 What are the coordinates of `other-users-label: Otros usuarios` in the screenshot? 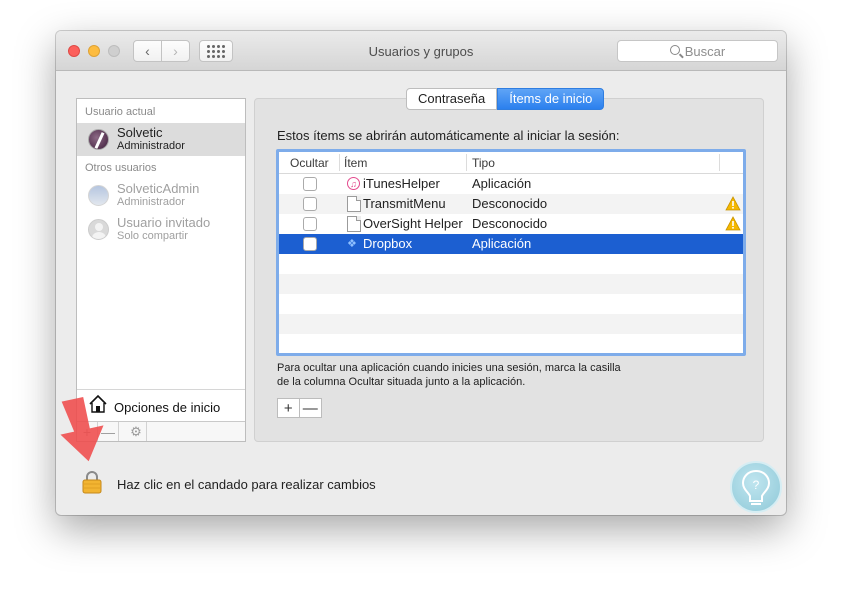 It's located at (121, 168).